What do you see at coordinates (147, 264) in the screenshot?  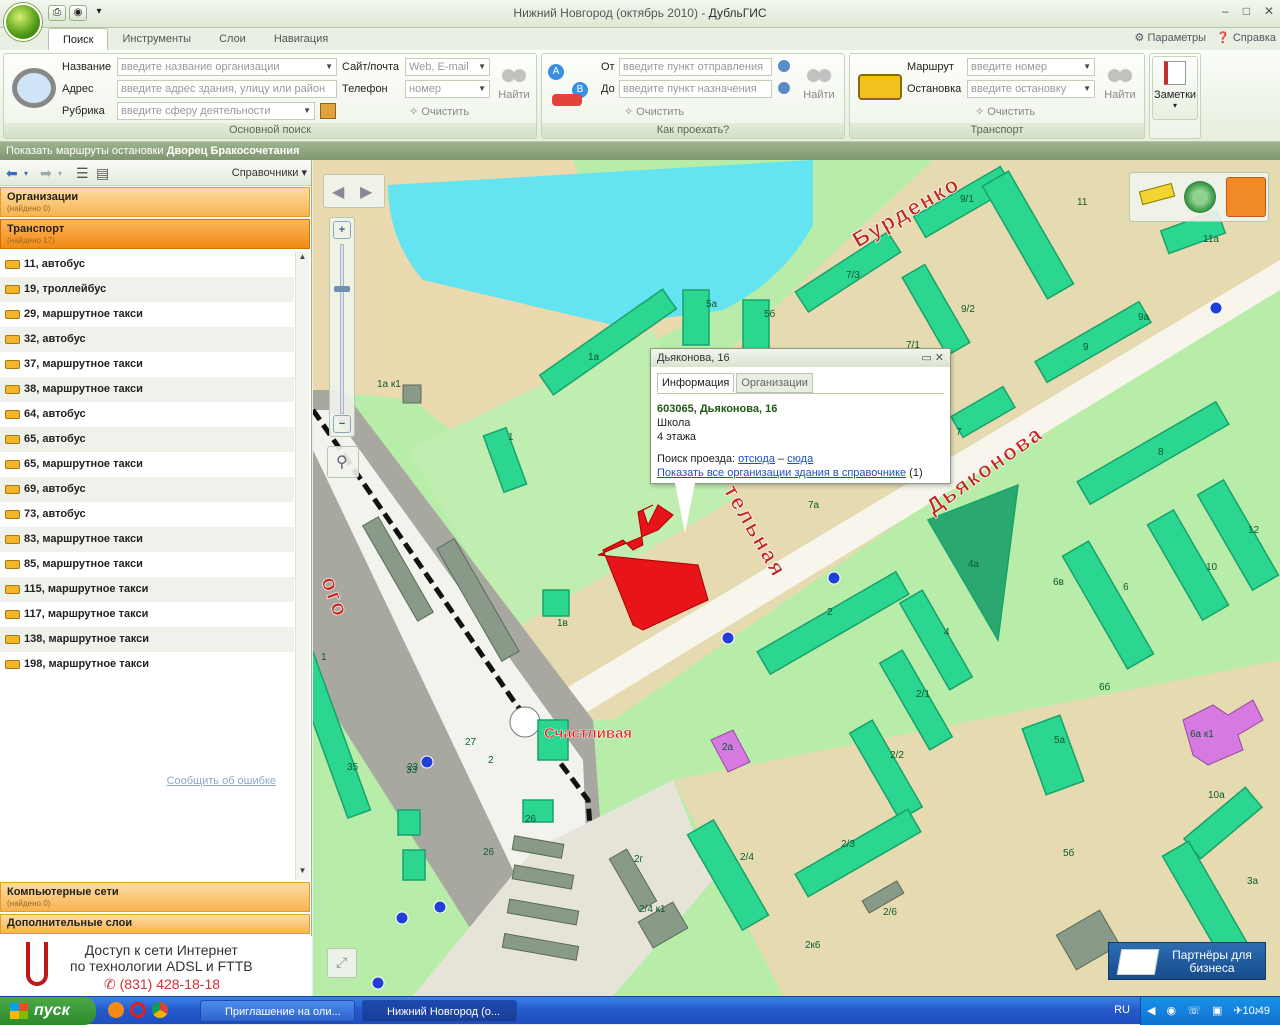 I see `list-item: 11, автобус` at bounding box center [147, 264].